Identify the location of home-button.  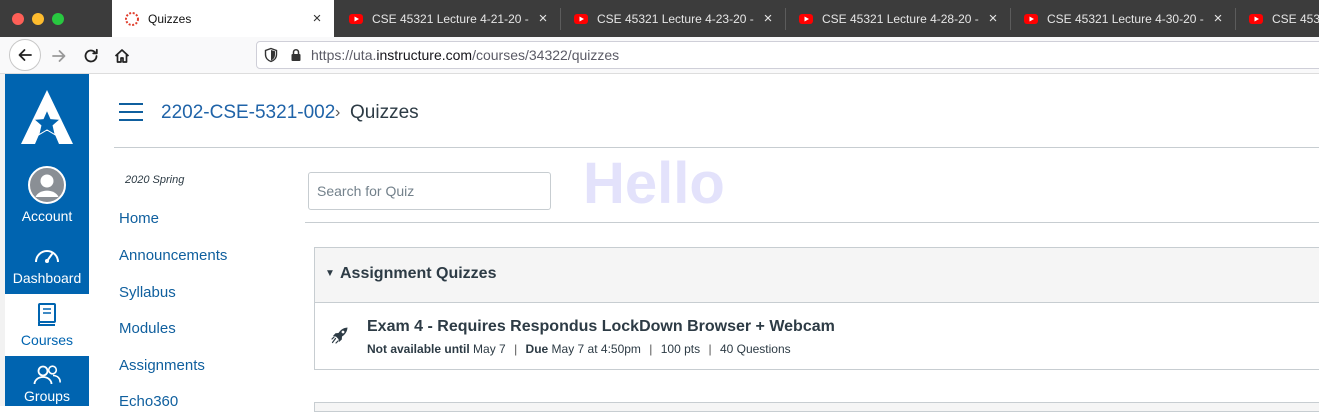
(122, 56).